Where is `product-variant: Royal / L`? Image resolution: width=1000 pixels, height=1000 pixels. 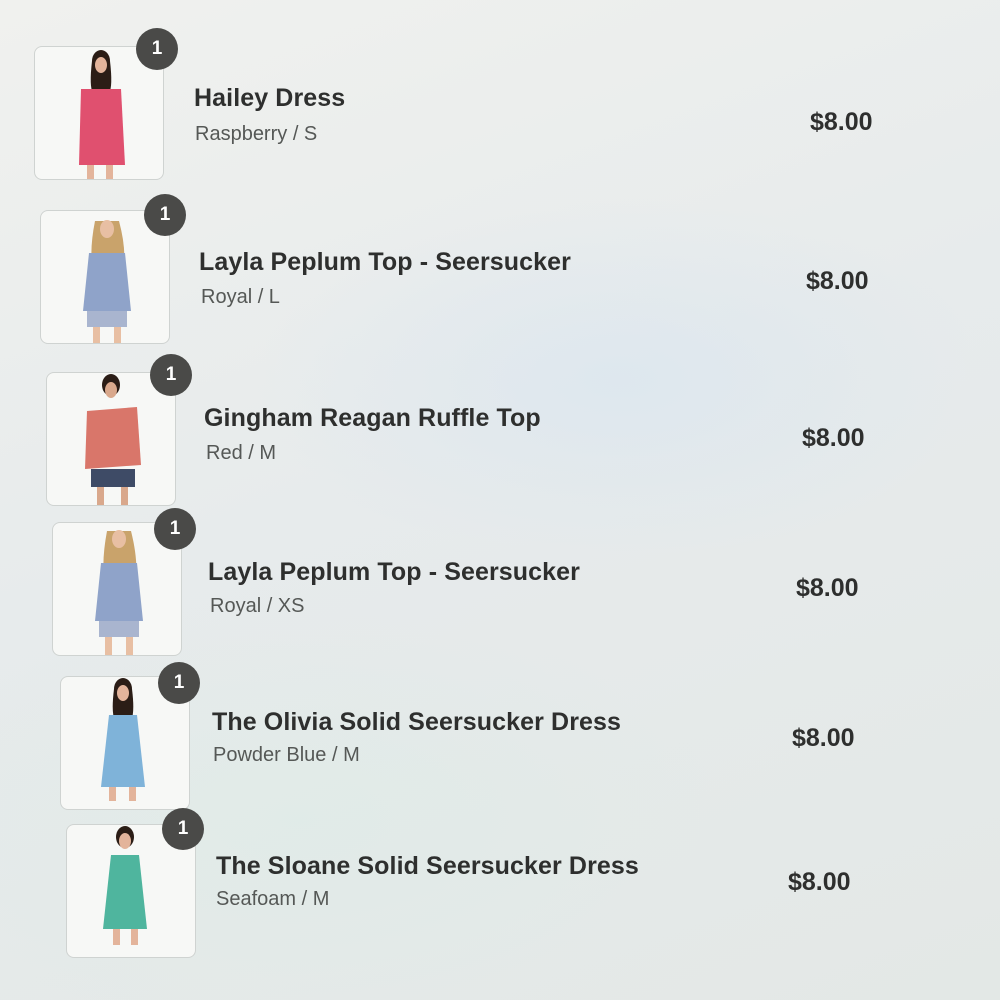
product-variant: Royal / L is located at coordinates (240, 297).